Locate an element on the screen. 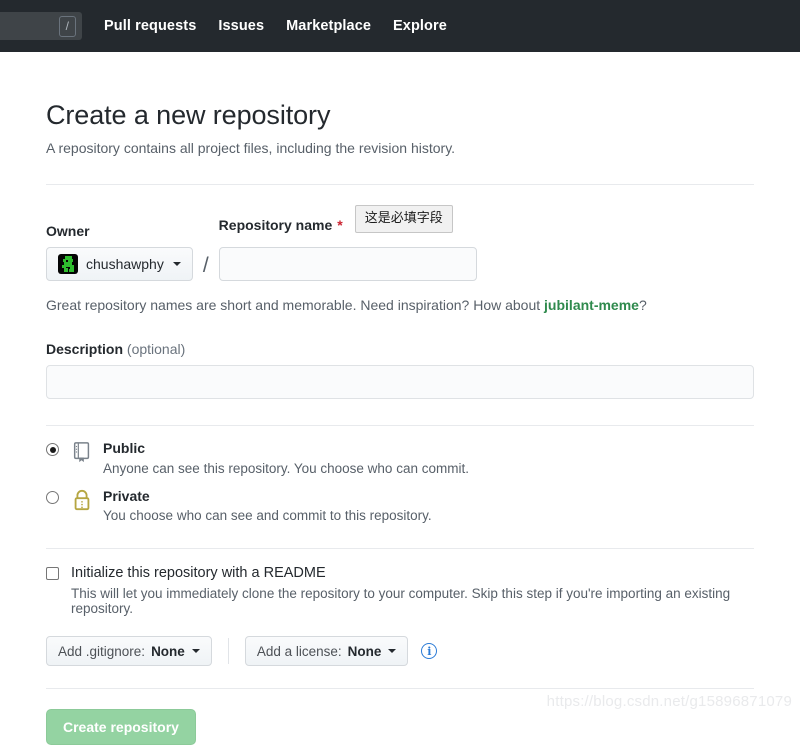  divider-top is located at coordinates (400, 184).